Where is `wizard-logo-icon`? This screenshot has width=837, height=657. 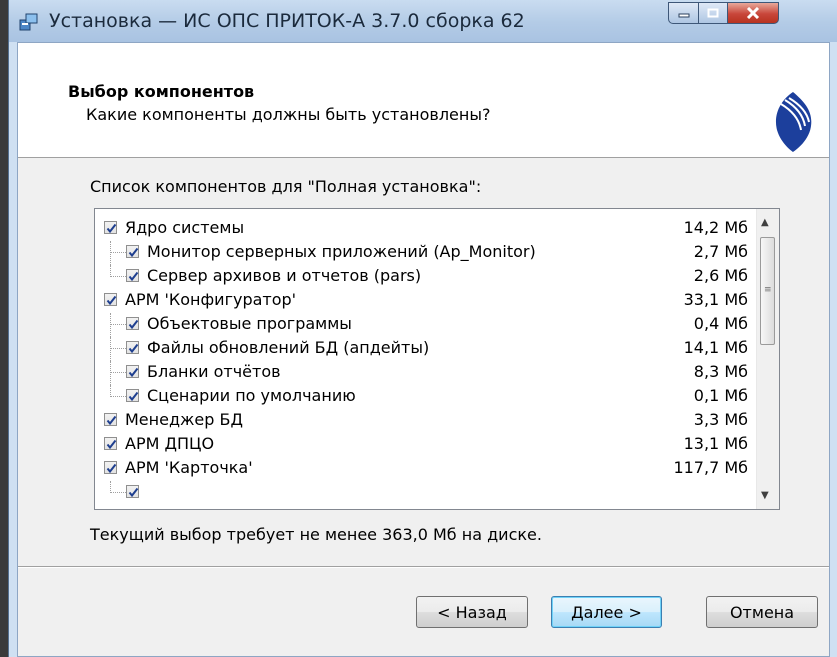
wizard-logo-icon is located at coordinates (793, 122).